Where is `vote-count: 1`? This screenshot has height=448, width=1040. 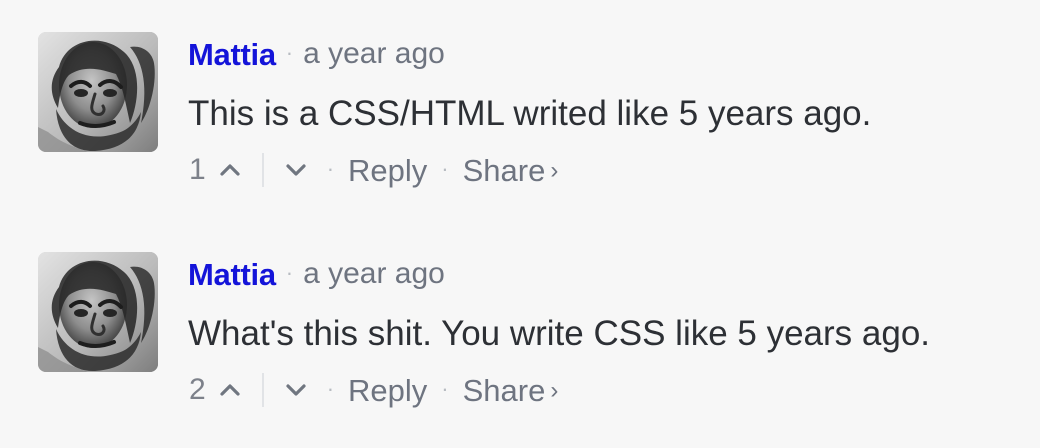
vote-count: 1 is located at coordinates (197, 169).